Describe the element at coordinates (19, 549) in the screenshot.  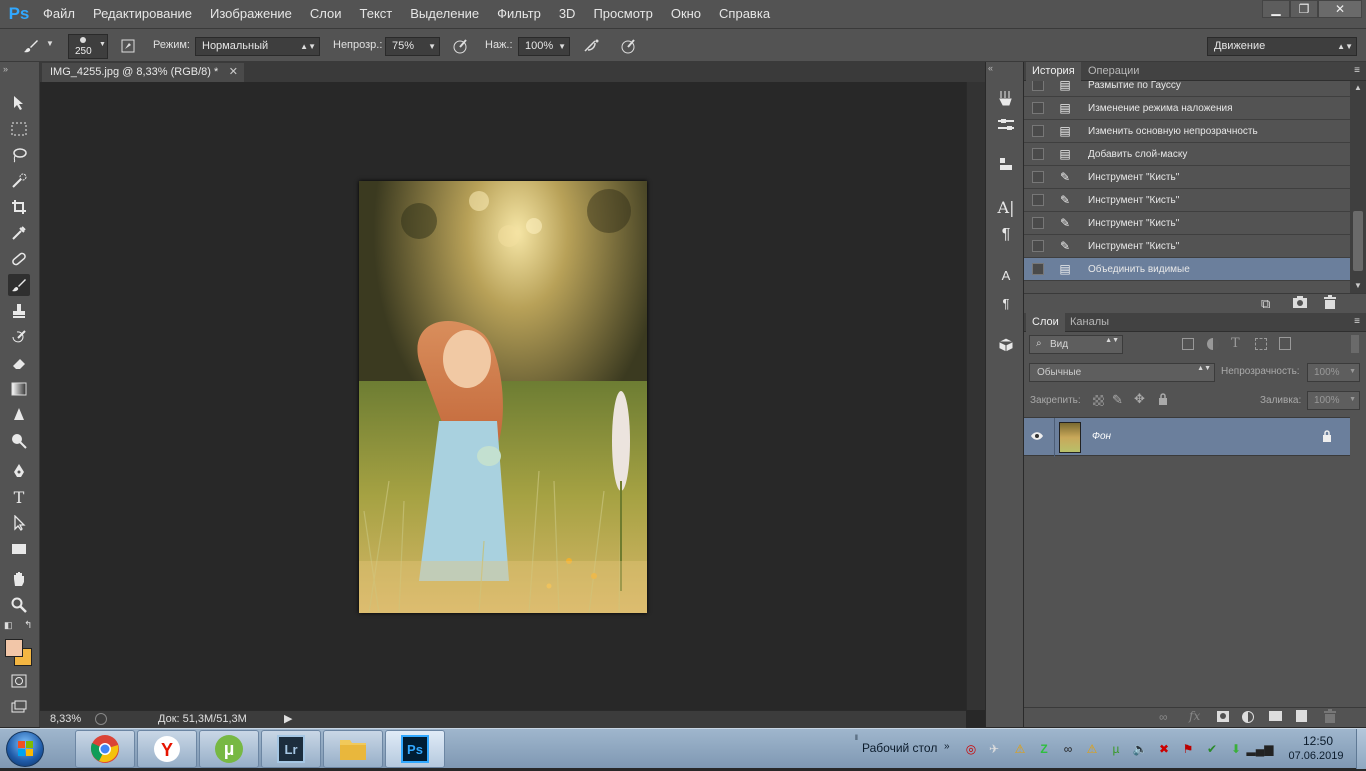
I see `rectangle-tool-icon` at that location.